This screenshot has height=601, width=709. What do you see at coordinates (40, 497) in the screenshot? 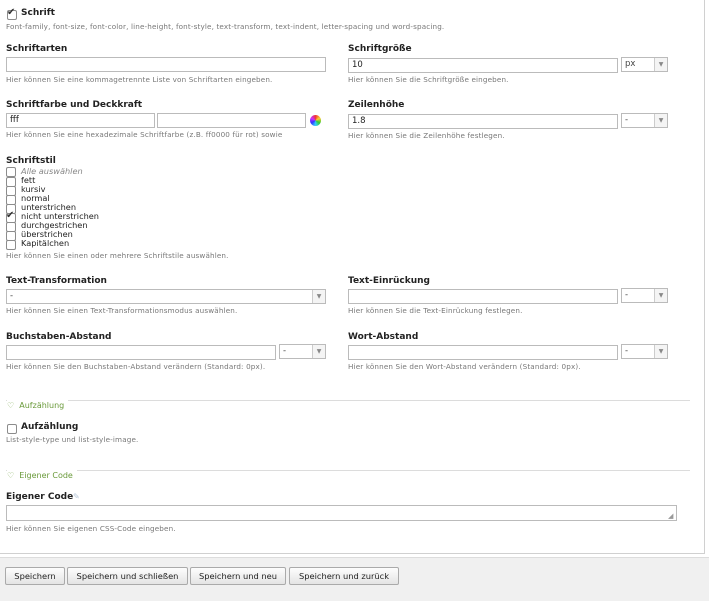
I see `eigener-code-label: Eigener Code` at bounding box center [40, 497].